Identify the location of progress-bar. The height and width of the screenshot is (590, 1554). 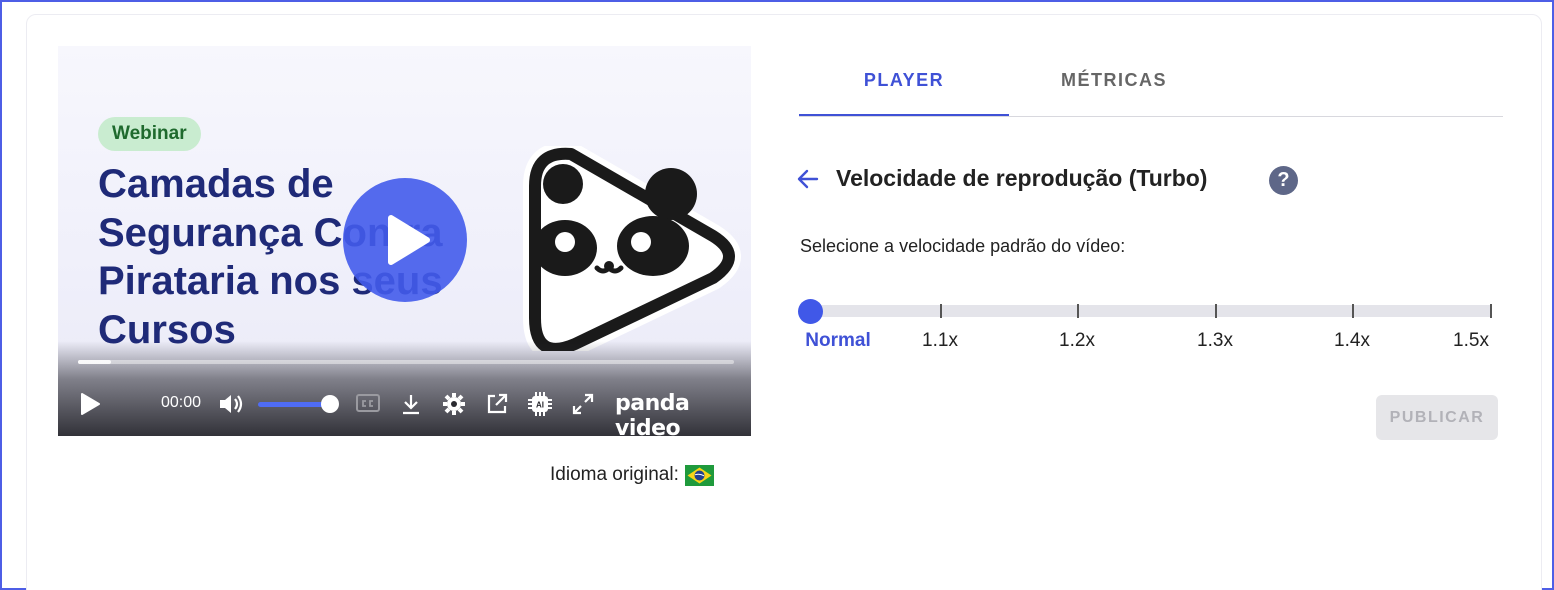
(406, 362).